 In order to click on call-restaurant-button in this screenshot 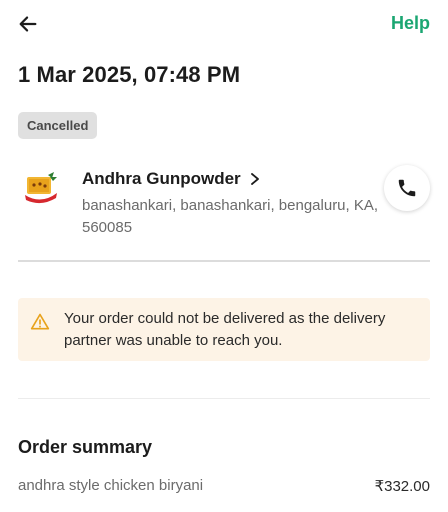, I will do `click(407, 188)`.